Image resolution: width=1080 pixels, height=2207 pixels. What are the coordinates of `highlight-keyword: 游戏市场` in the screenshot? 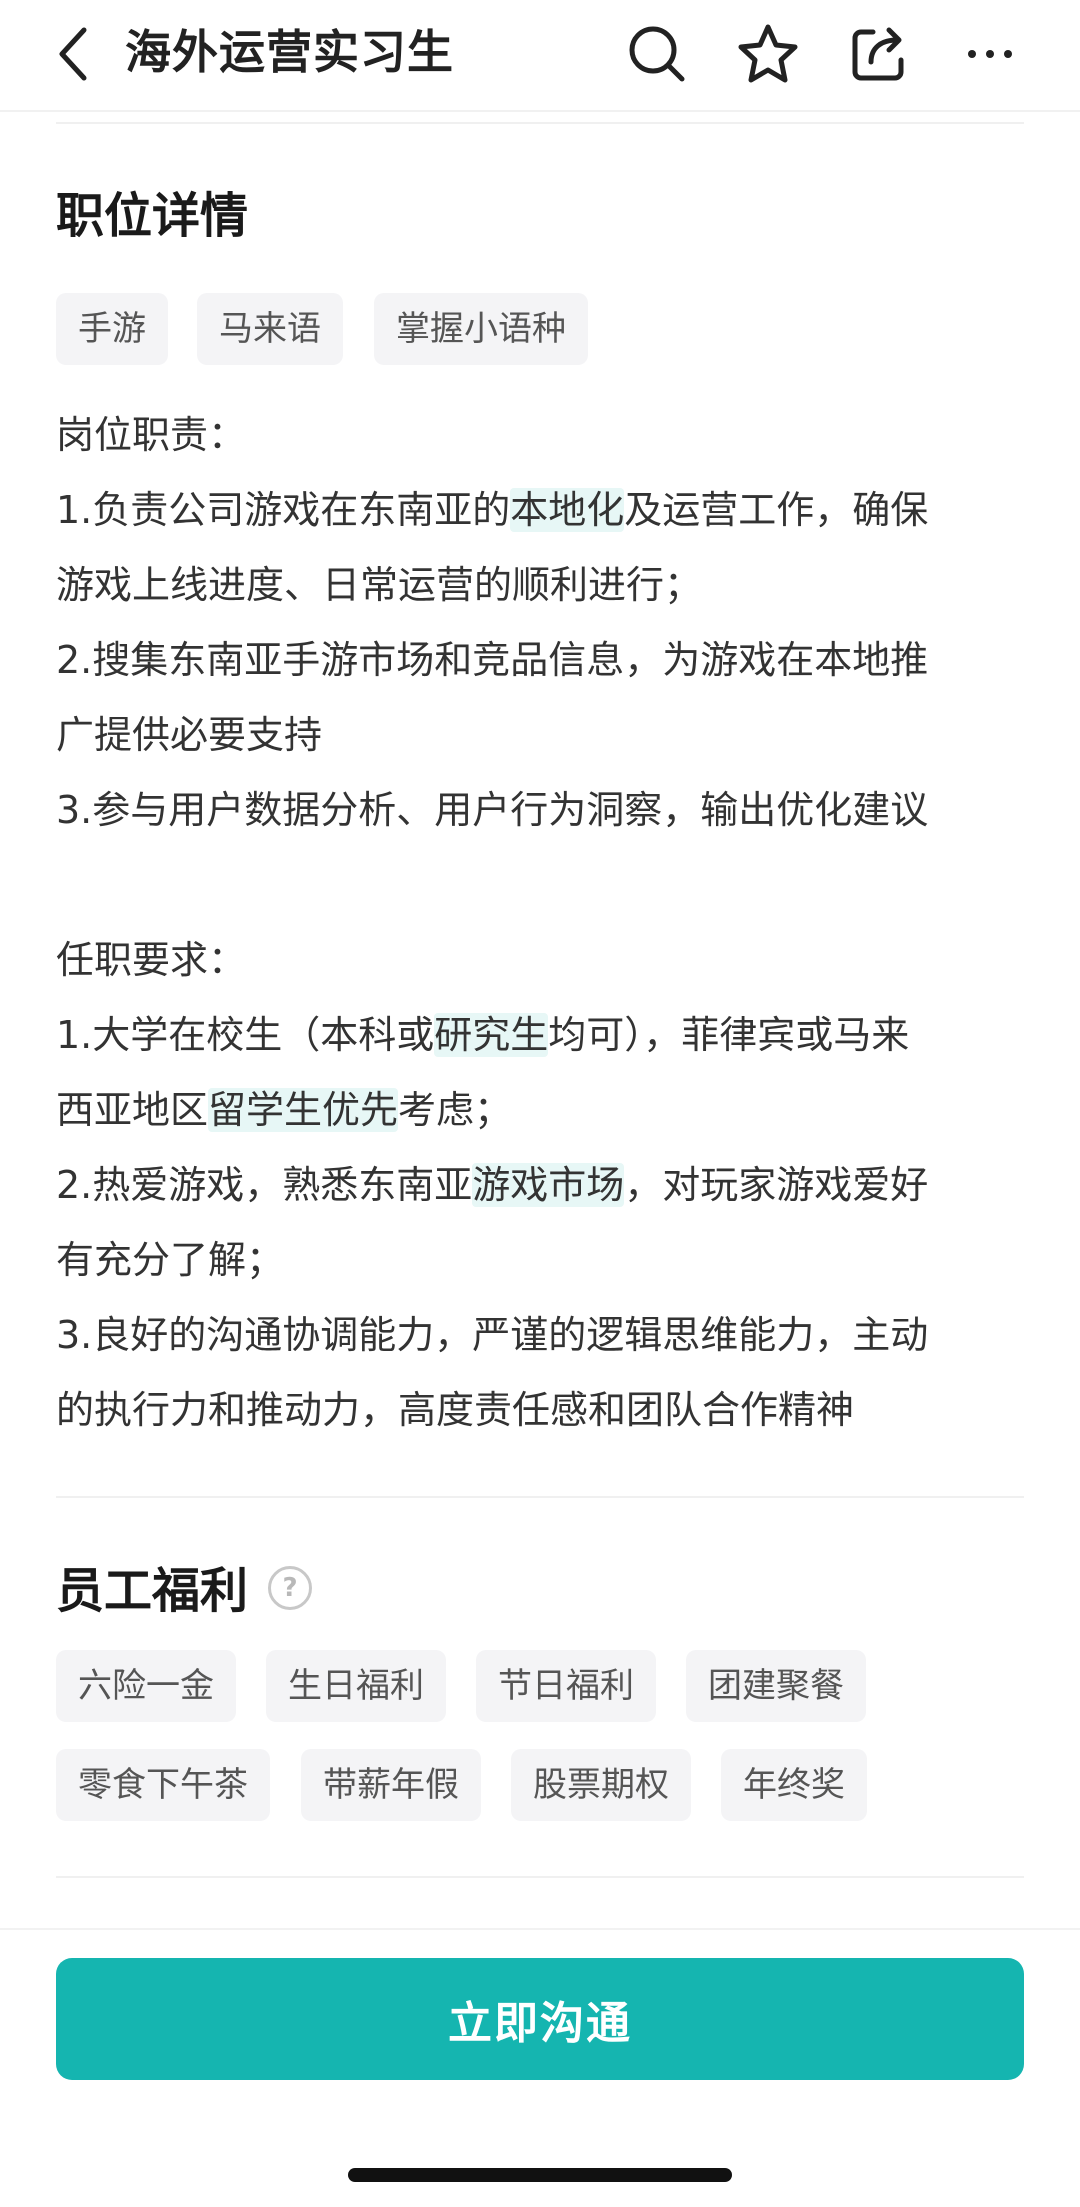 It's located at (548, 1185).